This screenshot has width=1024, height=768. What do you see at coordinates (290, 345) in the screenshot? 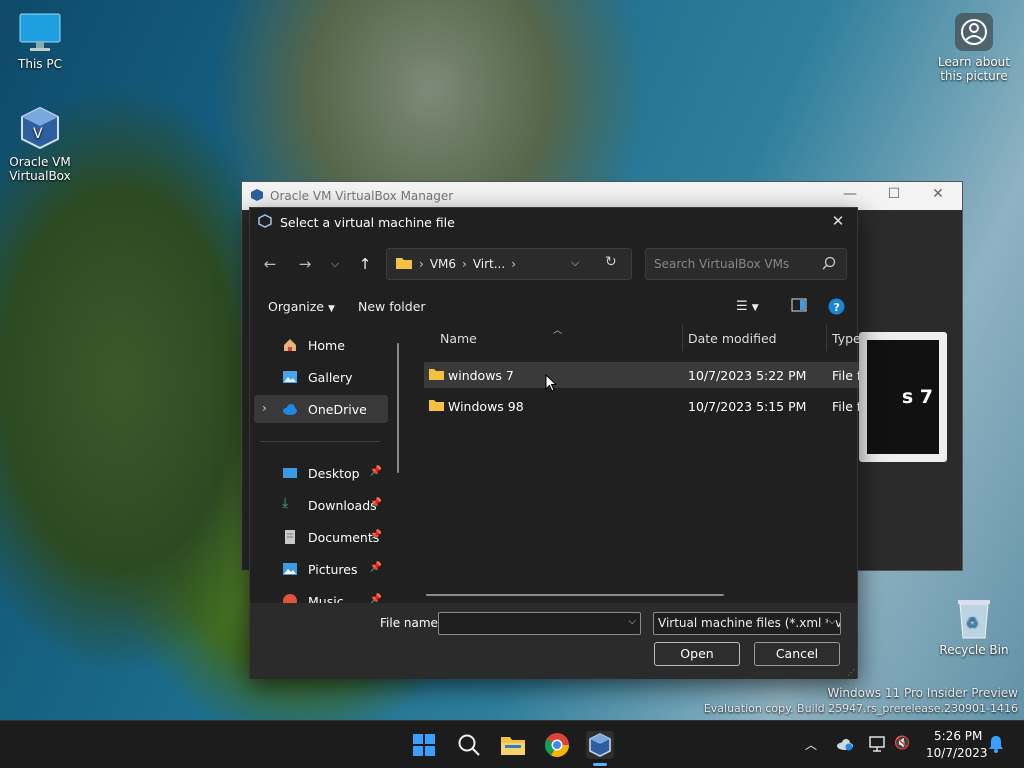
I see `home-icon` at bounding box center [290, 345].